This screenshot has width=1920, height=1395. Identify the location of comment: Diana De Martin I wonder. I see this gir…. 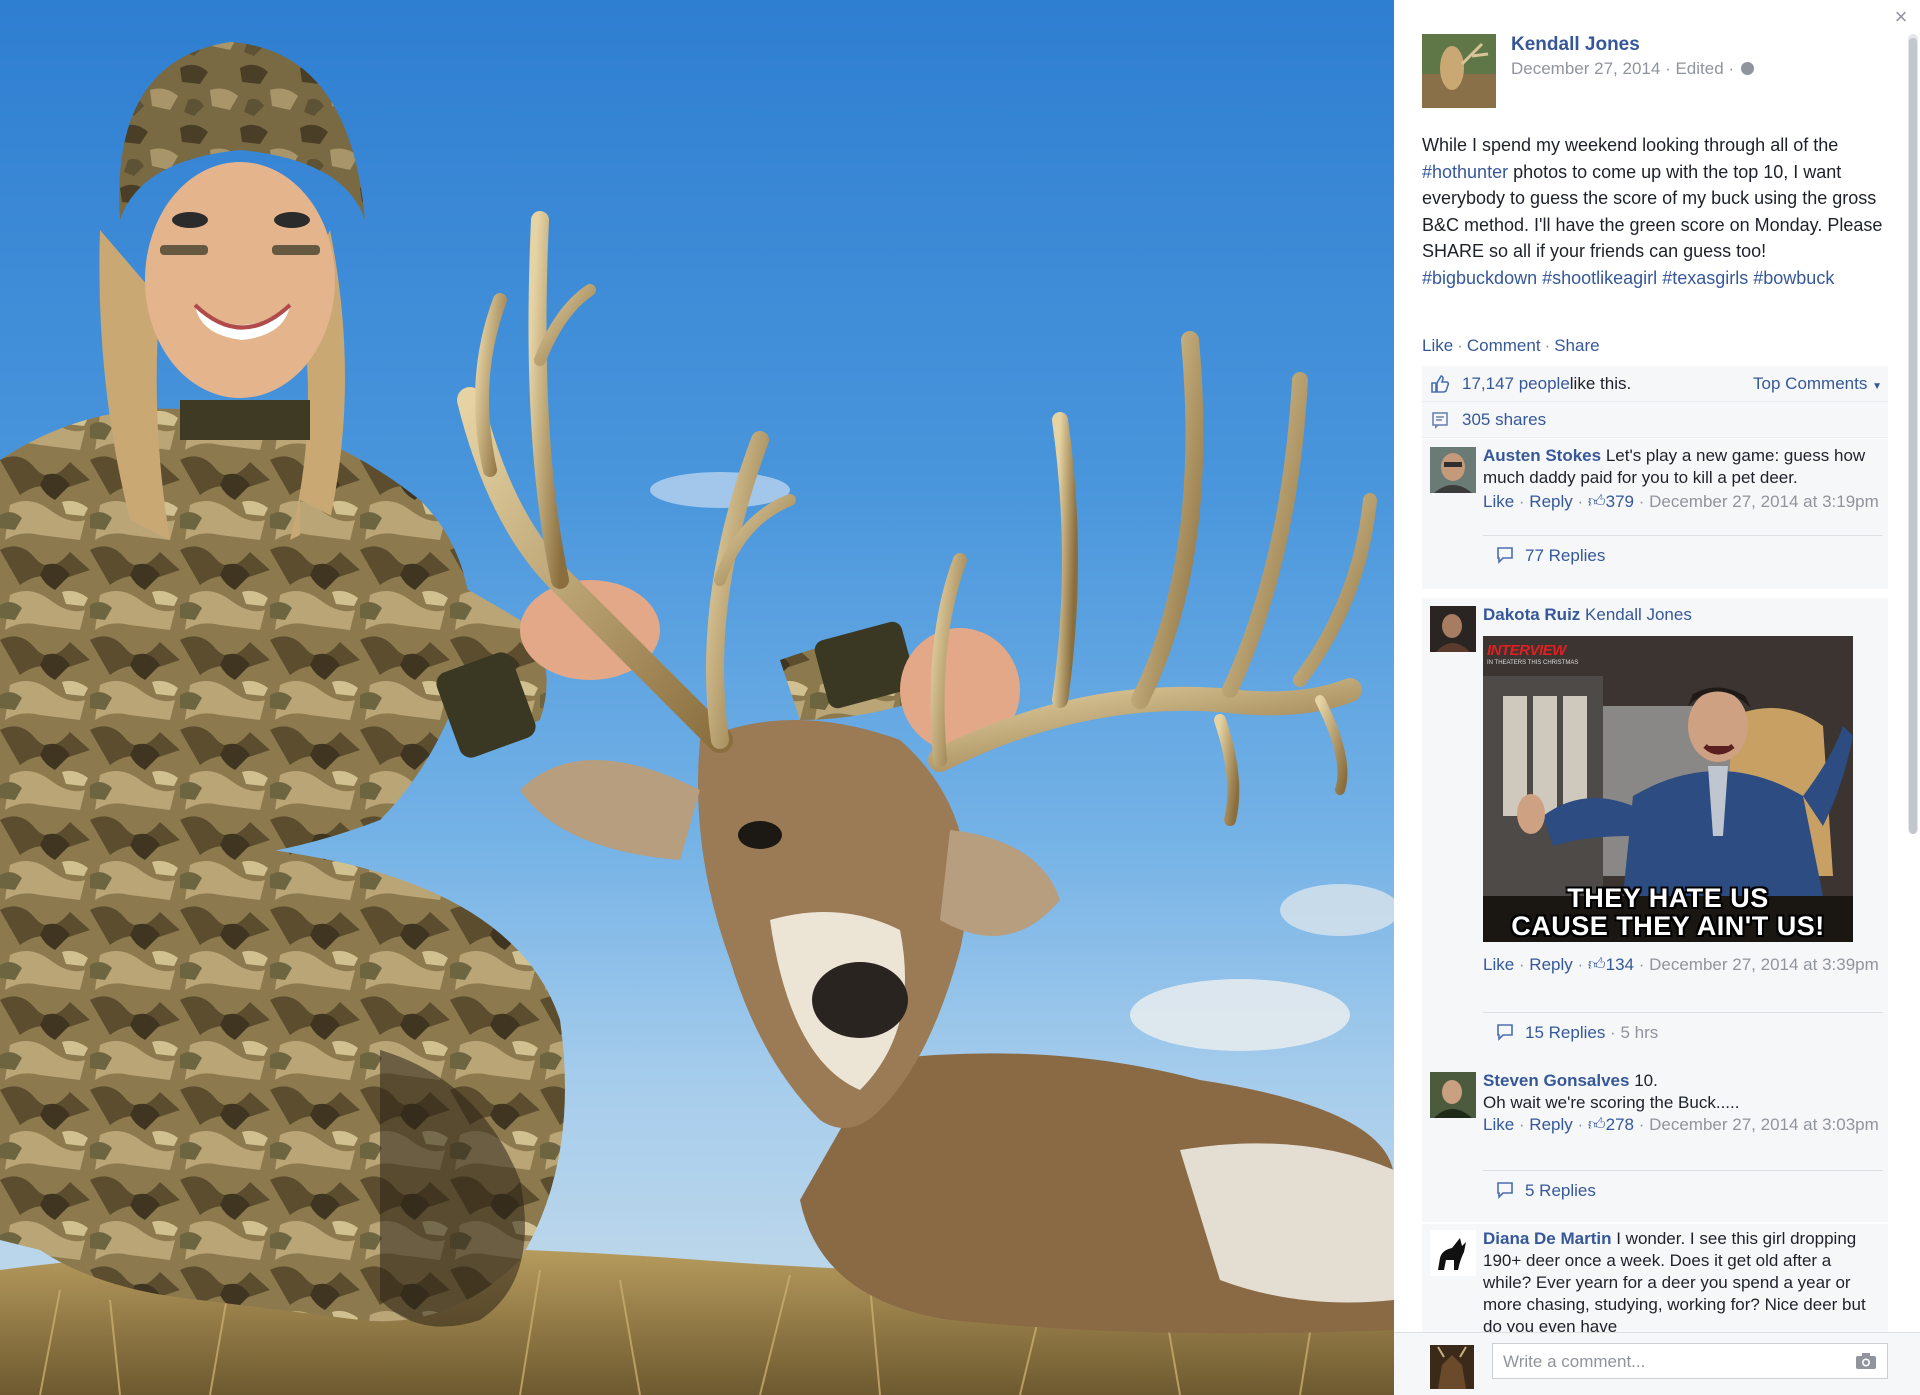
(1655, 1279).